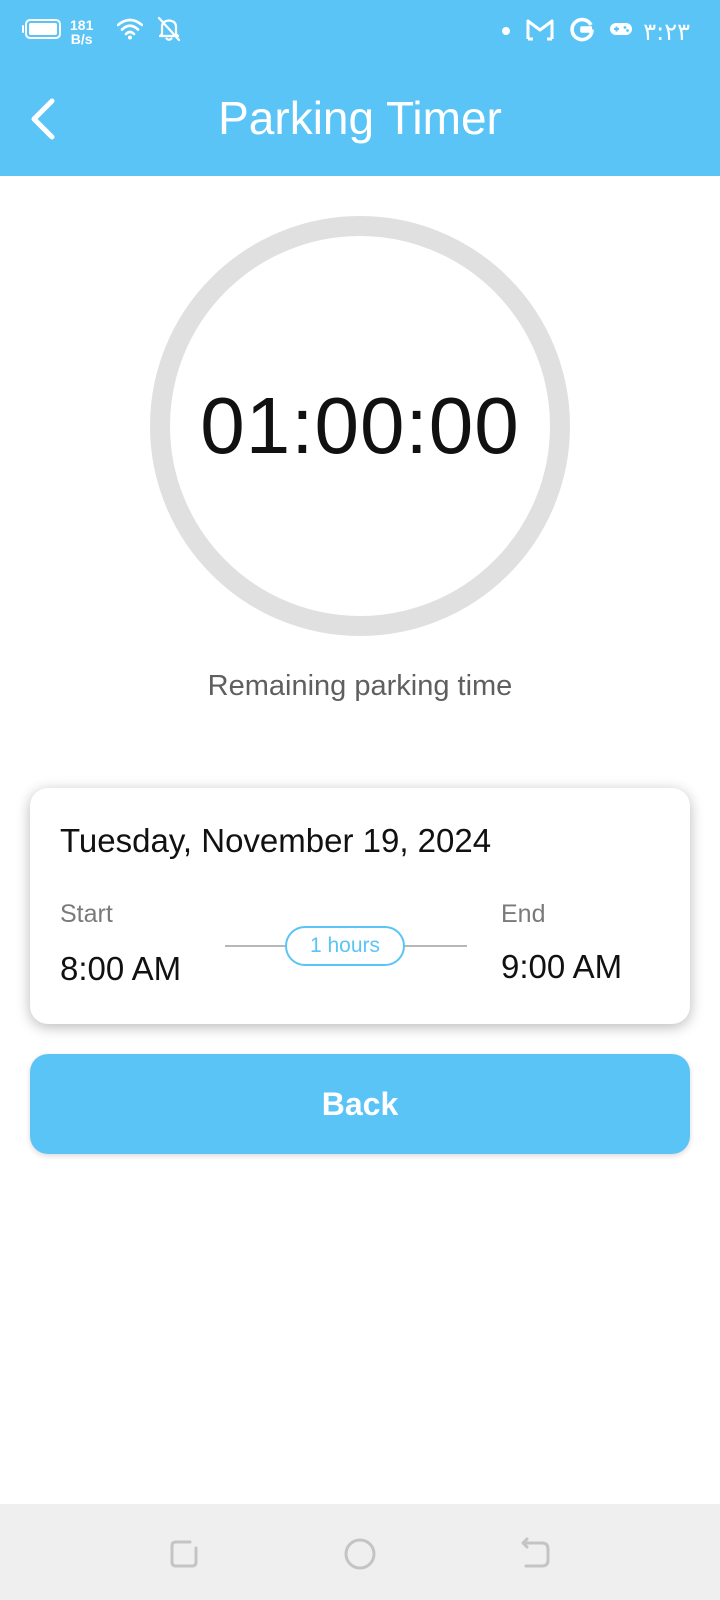 The height and width of the screenshot is (1600, 720). I want to click on recents-icon, so click(184, 1554).